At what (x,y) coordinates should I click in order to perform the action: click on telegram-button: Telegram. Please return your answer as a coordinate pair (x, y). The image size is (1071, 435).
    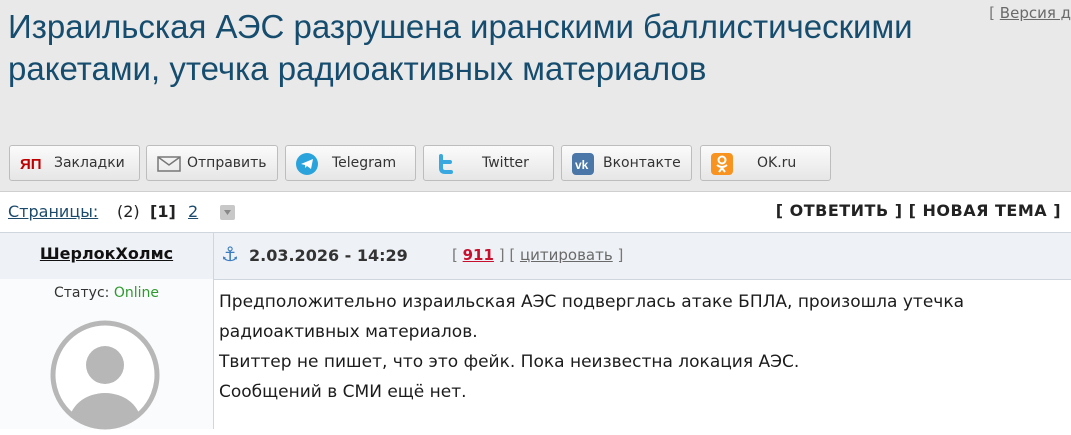
    Looking at the image, I should click on (350, 163).